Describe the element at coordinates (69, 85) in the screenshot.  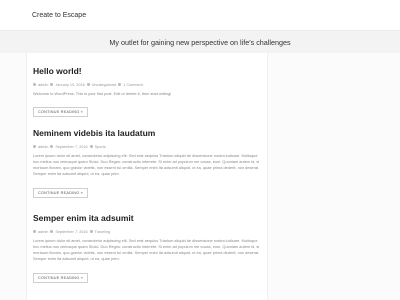
I see `post-date-link: January 19, 2016` at that location.